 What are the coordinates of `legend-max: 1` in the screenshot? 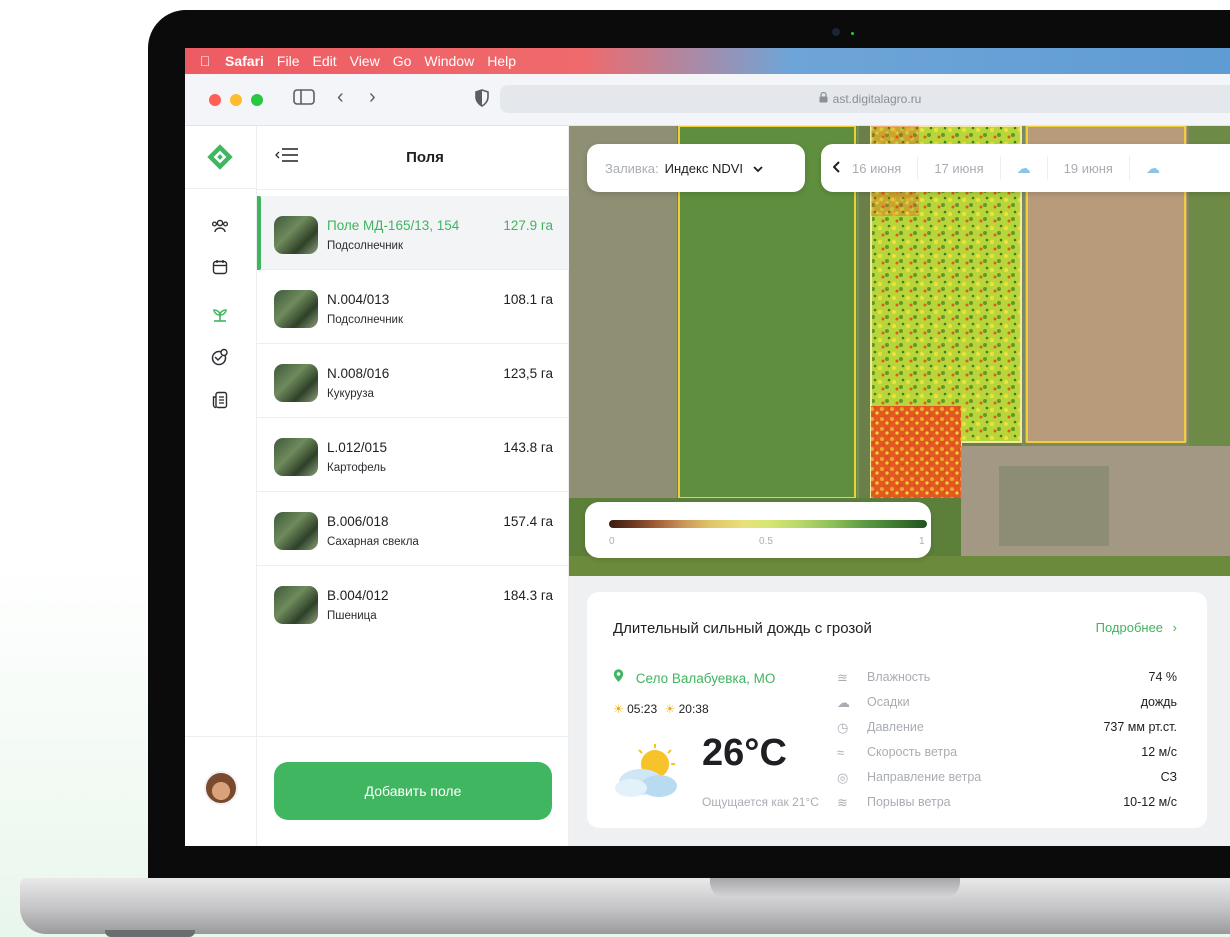 It's located at (922, 541).